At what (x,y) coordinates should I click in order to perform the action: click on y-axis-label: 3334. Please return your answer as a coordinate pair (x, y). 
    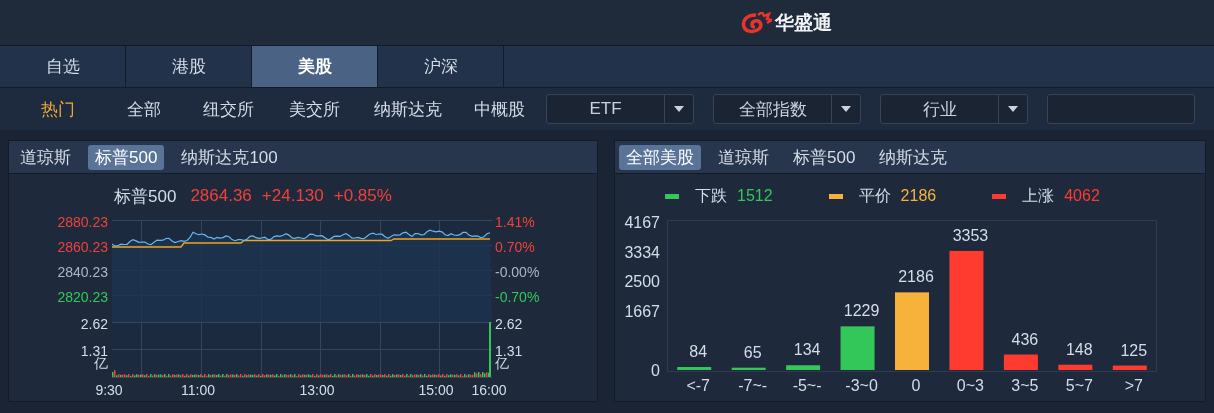
    Looking at the image, I should click on (642, 252).